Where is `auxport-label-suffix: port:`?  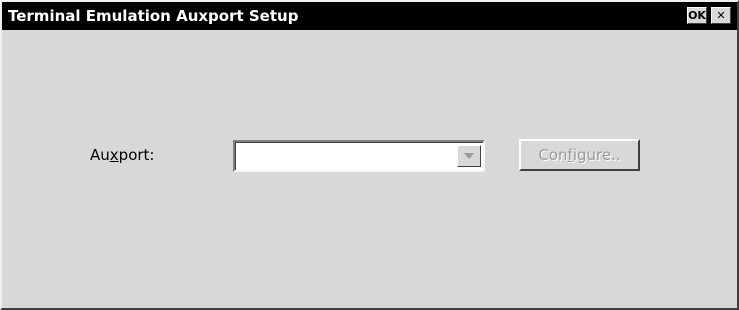 auxport-label-suffix: port: is located at coordinates (136, 155).